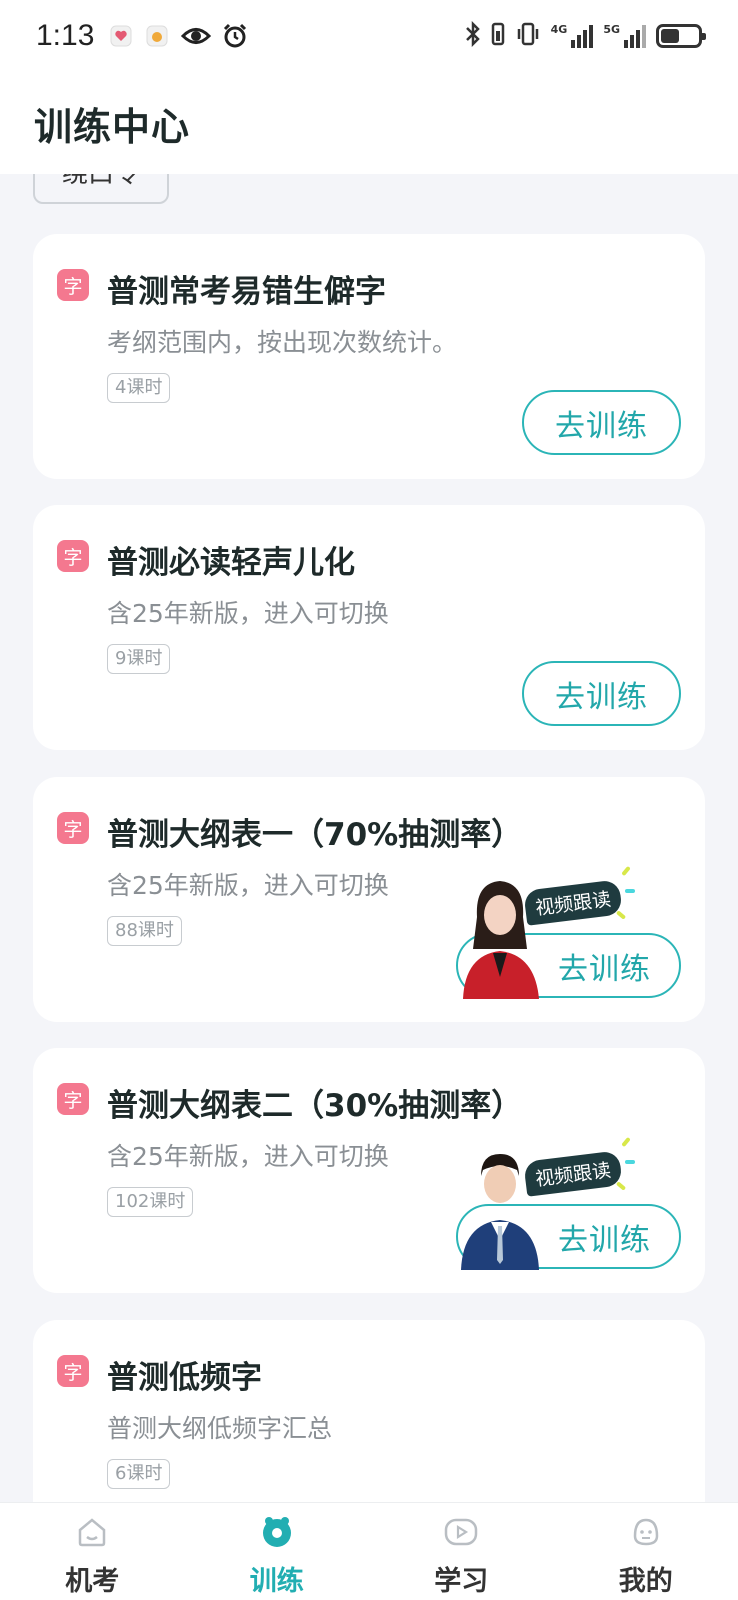  What do you see at coordinates (101, 189) in the screenshot?
I see `filter-chip-tongue-twister: 绕口令` at bounding box center [101, 189].